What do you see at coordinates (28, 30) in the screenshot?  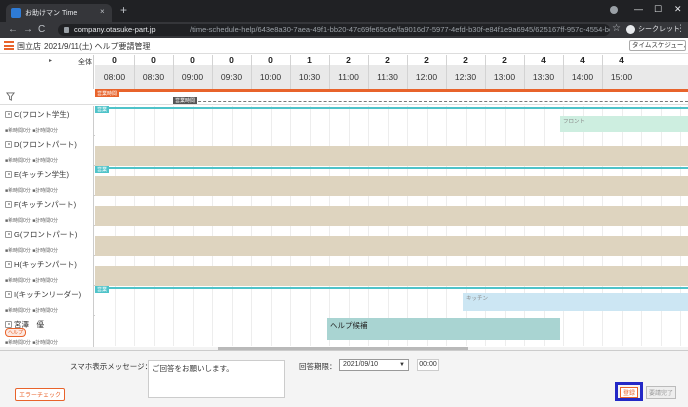 I see `forward-icon: →` at bounding box center [28, 30].